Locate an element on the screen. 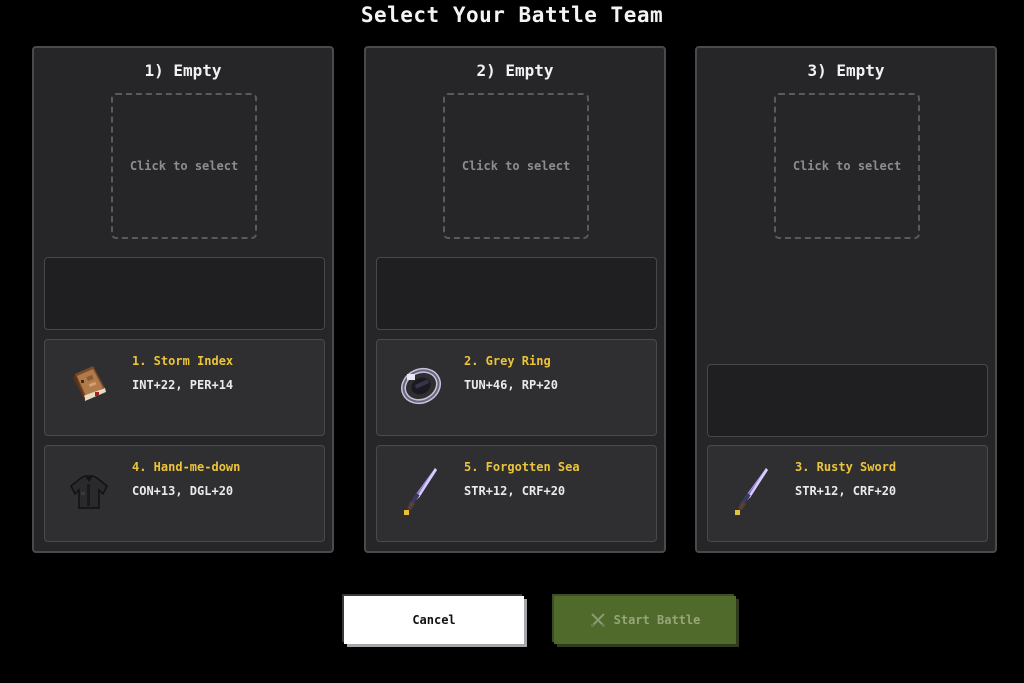  crossed-swords-icon is located at coordinates (598, 620).